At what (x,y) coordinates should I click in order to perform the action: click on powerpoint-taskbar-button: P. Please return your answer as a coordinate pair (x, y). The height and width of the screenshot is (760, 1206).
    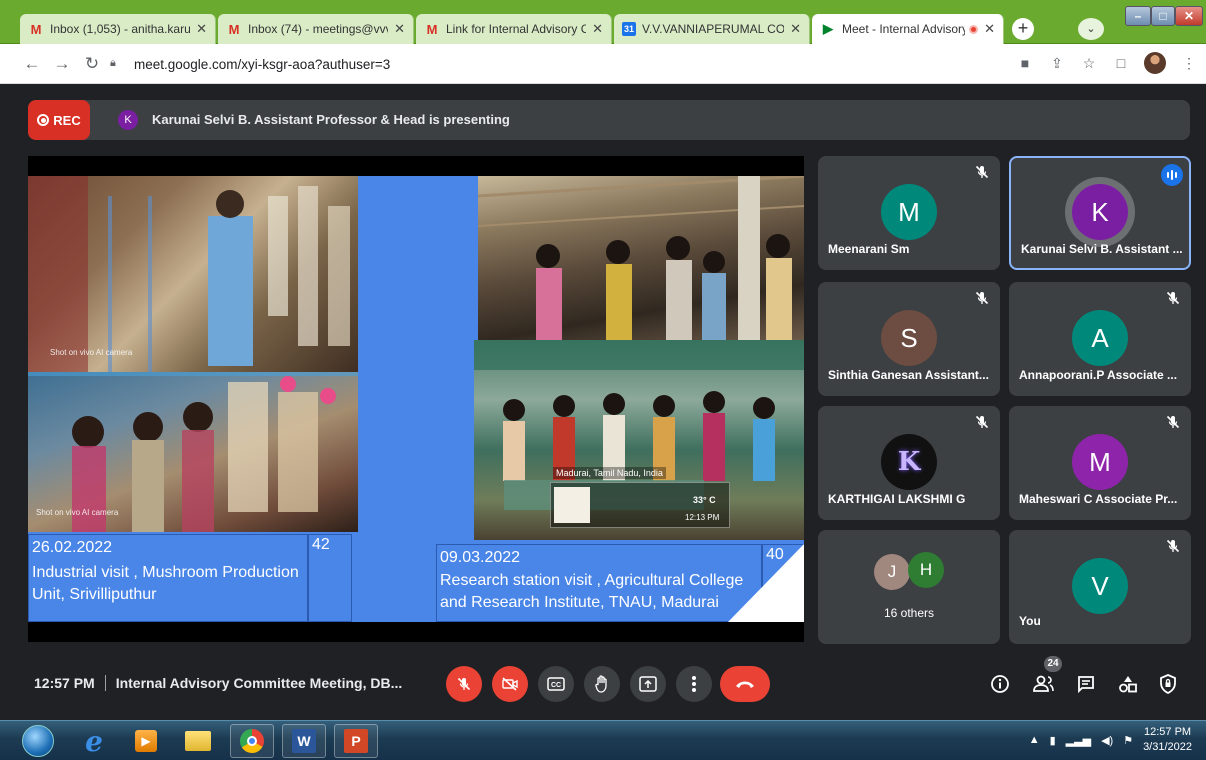
    Looking at the image, I should click on (356, 741).